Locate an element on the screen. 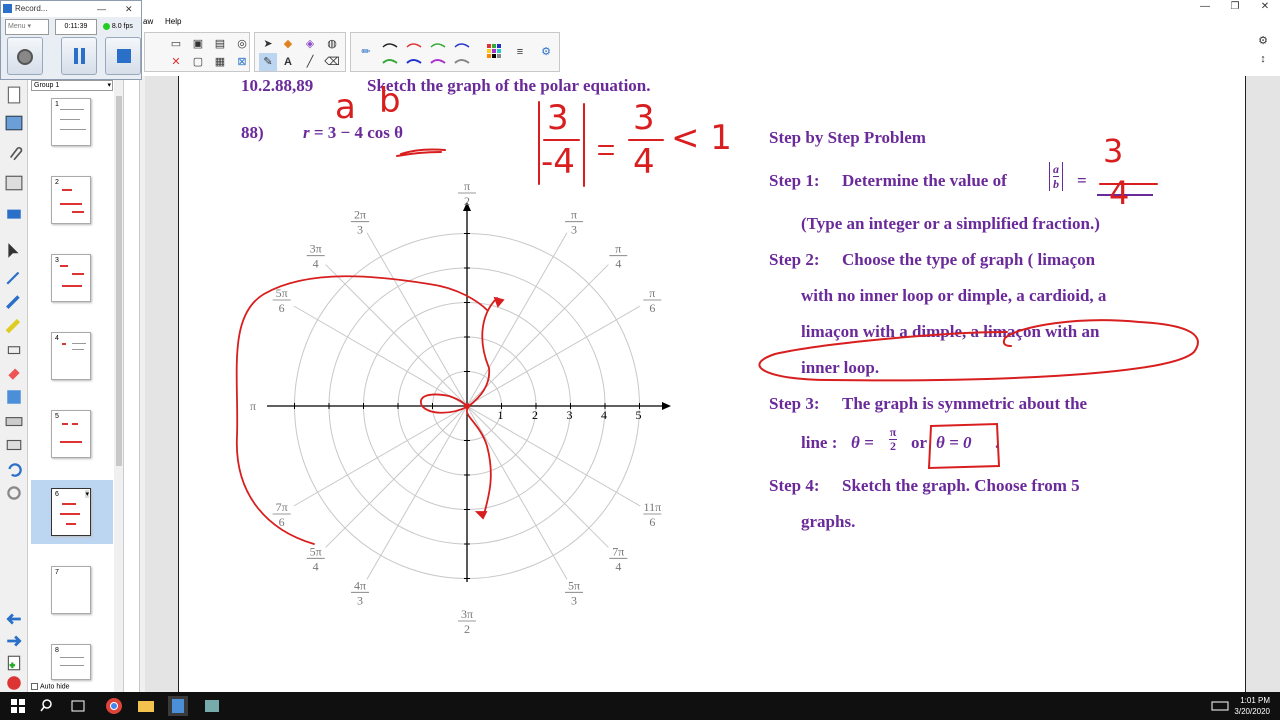 The height and width of the screenshot is (720, 1280). menu-item-help: Help is located at coordinates (173, 21).